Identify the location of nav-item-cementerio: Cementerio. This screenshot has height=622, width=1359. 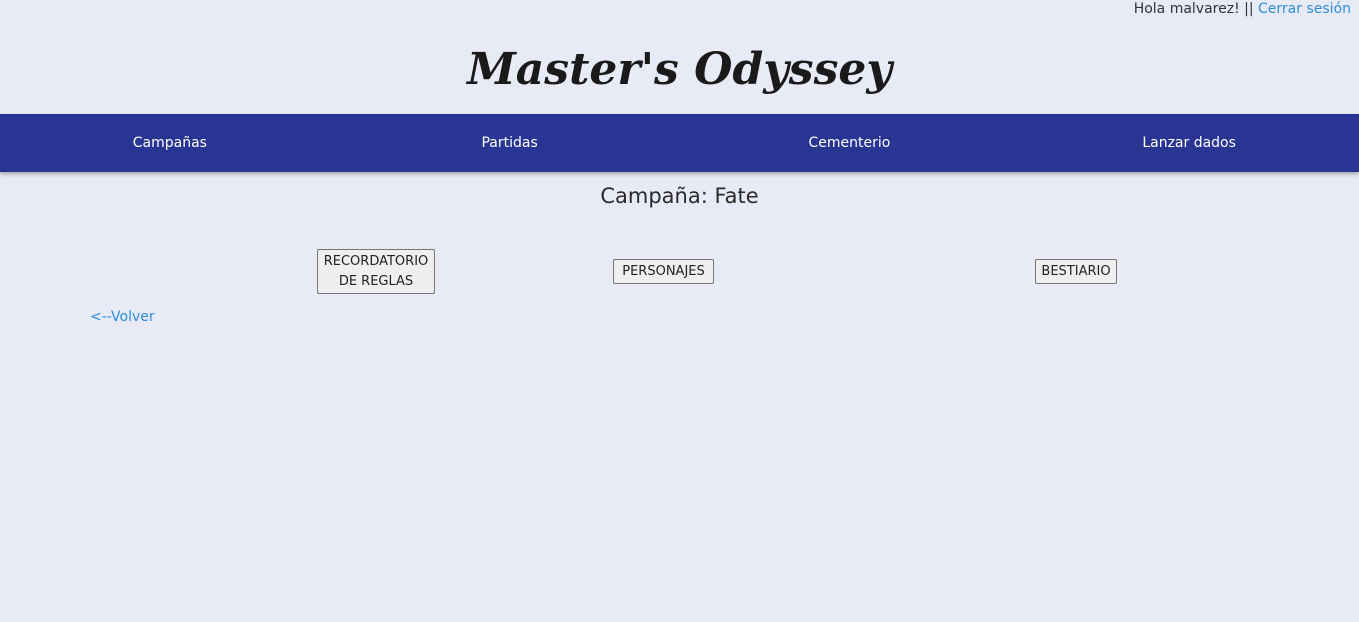
(850, 143).